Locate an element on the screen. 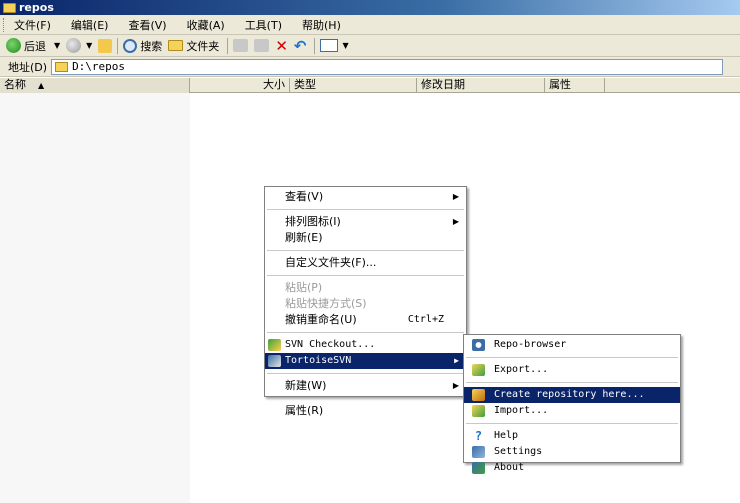 Image resolution: width=740 pixels, height=503 pixels. column-header: 名称 ▲ 大小 类型 修改日期 属性 is located at coordinates (370, 85).